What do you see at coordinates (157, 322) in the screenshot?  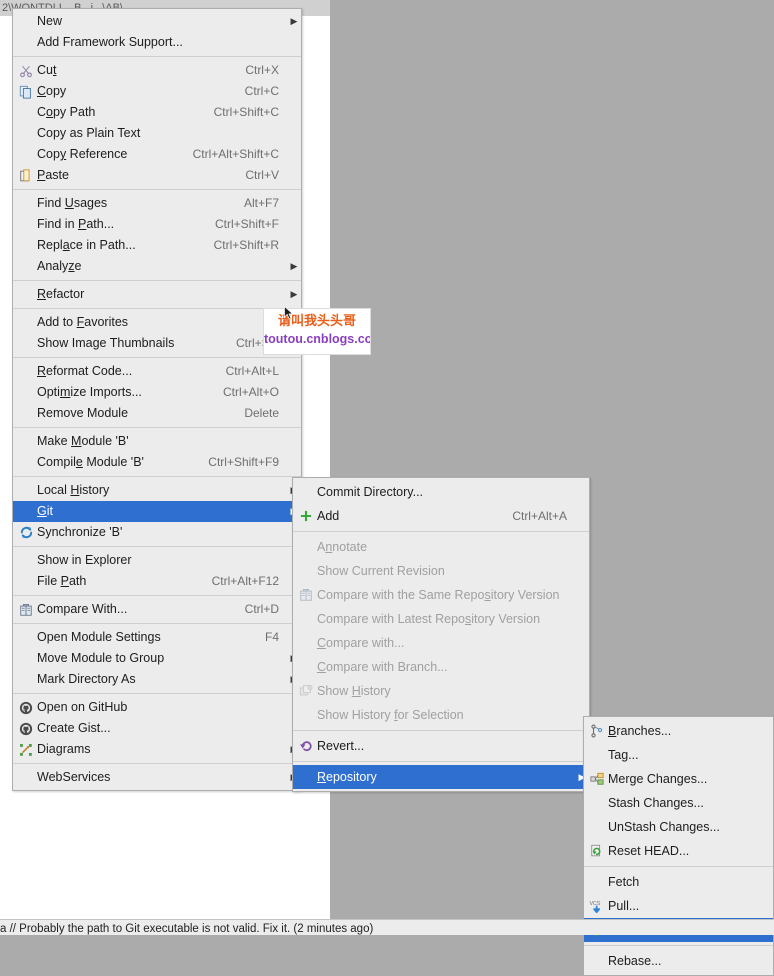 I see `menu-item-add-to-favorites: Add to Favorites▶` at bounding box center [157, 322].